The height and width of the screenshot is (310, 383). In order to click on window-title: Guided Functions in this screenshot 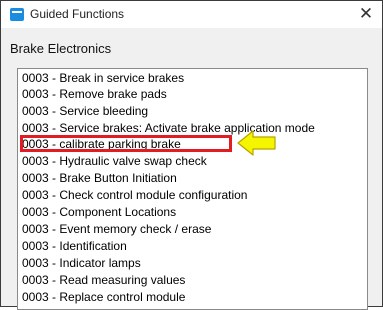, I will do `click(77, 14)`.